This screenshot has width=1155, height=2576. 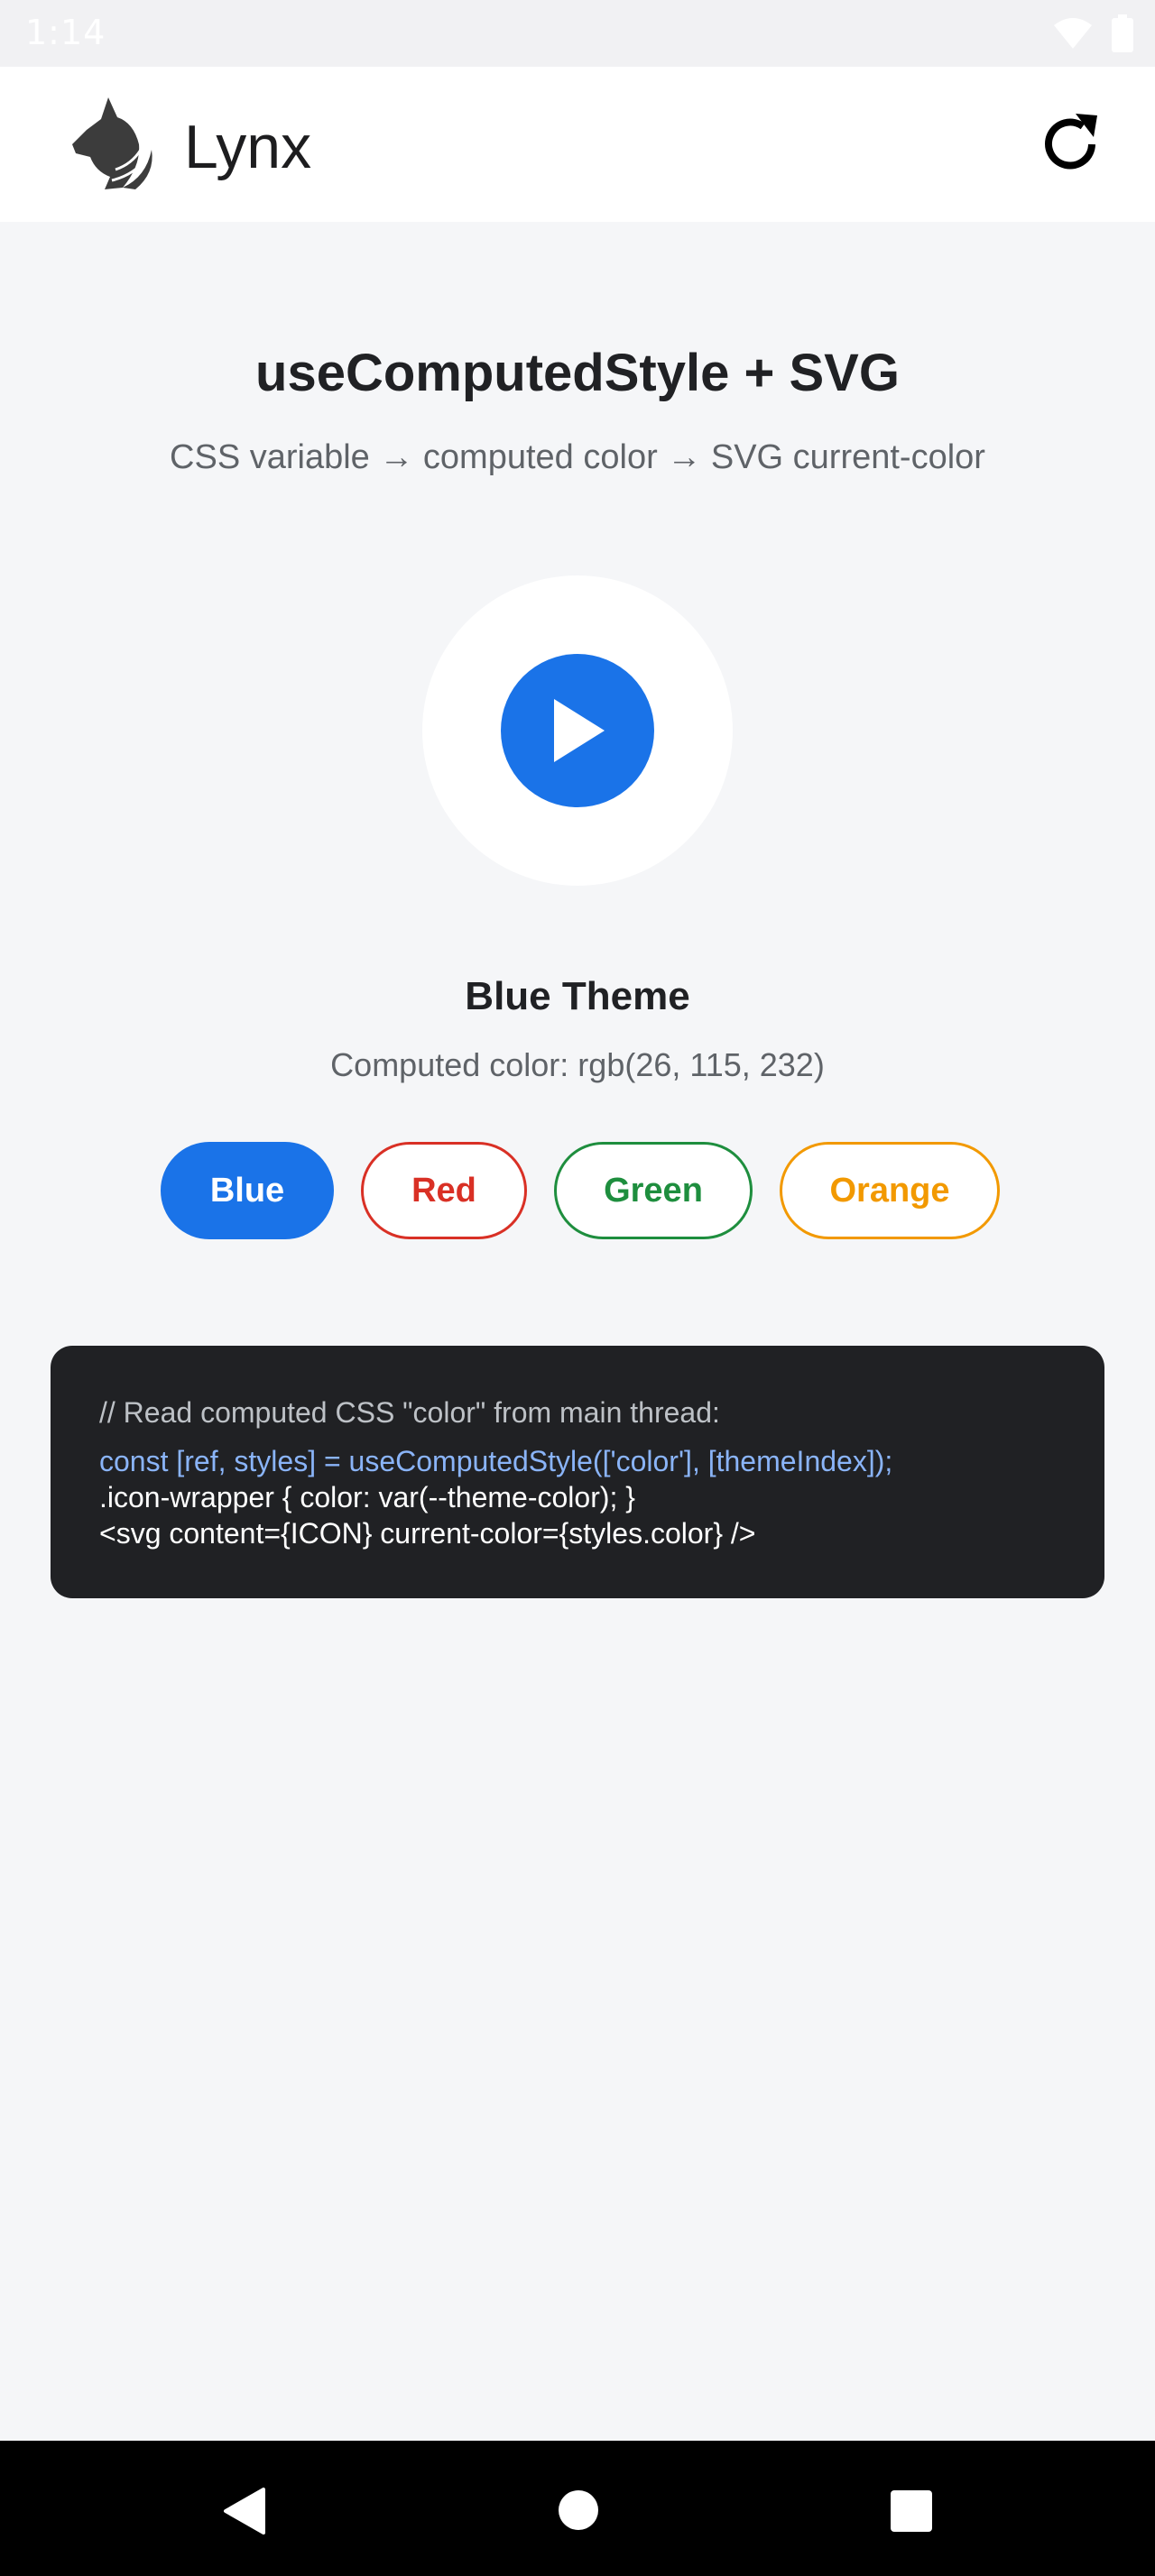 What do you see at coordinates (112, 143) in the screenshot?
I see `lynx-logo-icon` at bounding box center [112, 143].